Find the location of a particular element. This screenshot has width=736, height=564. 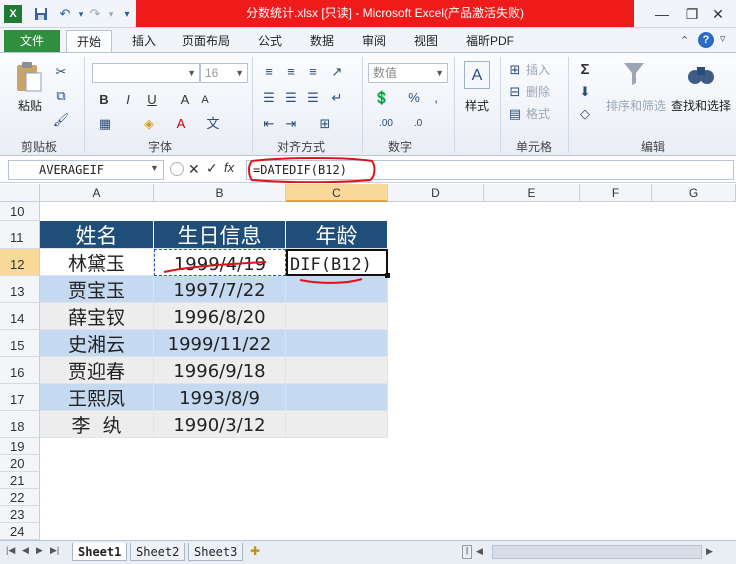

increase-indent-icon: ⇥ is located at coordinates (291, 124).